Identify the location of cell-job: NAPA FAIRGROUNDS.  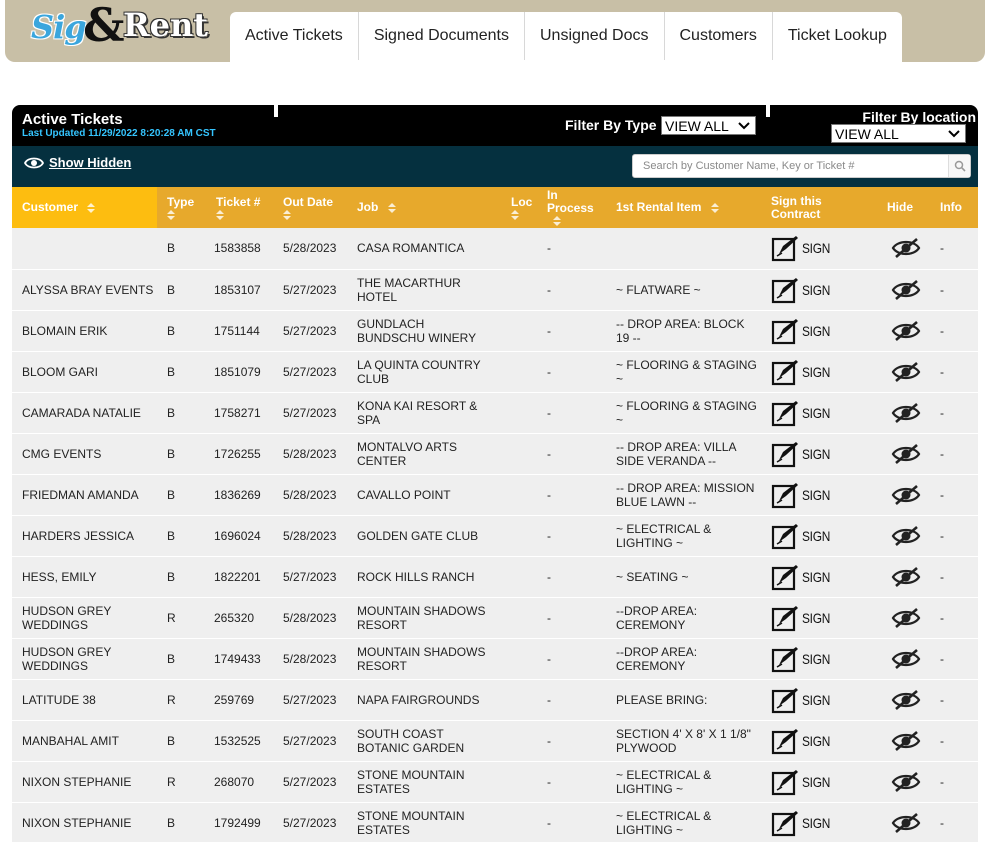
(424, 700).